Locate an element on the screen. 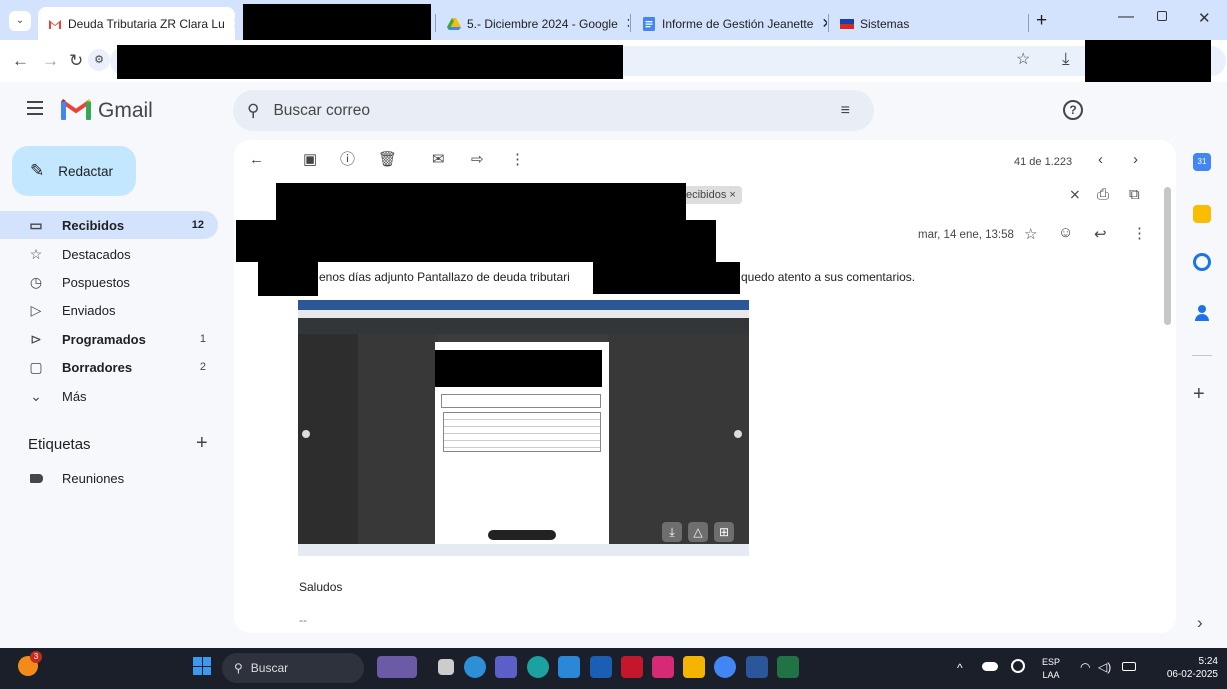  word-icon is located at coordinates (757, 667).